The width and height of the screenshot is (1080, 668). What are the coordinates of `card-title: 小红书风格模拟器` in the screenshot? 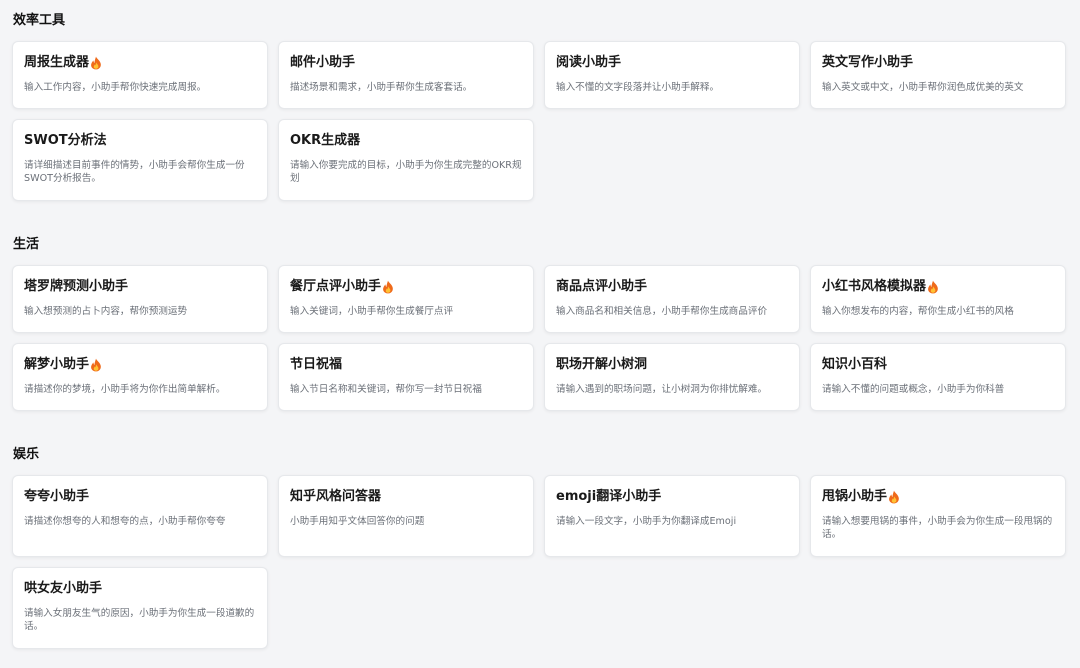 It's located at (874, 286).